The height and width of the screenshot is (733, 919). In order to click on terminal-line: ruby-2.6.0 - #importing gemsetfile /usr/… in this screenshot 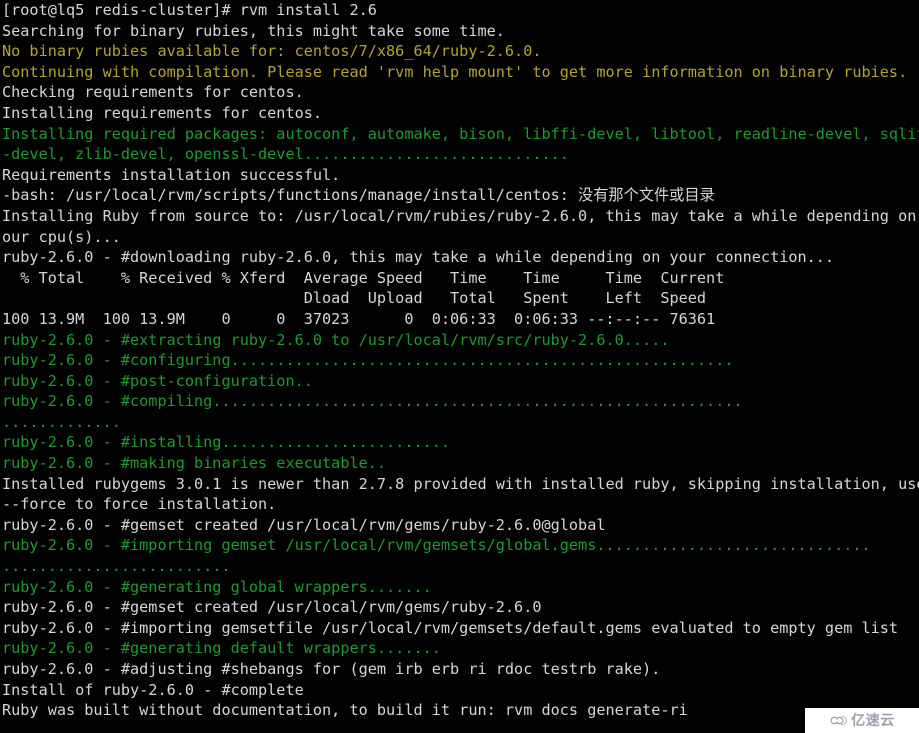, I will do `click(450, 627)`.